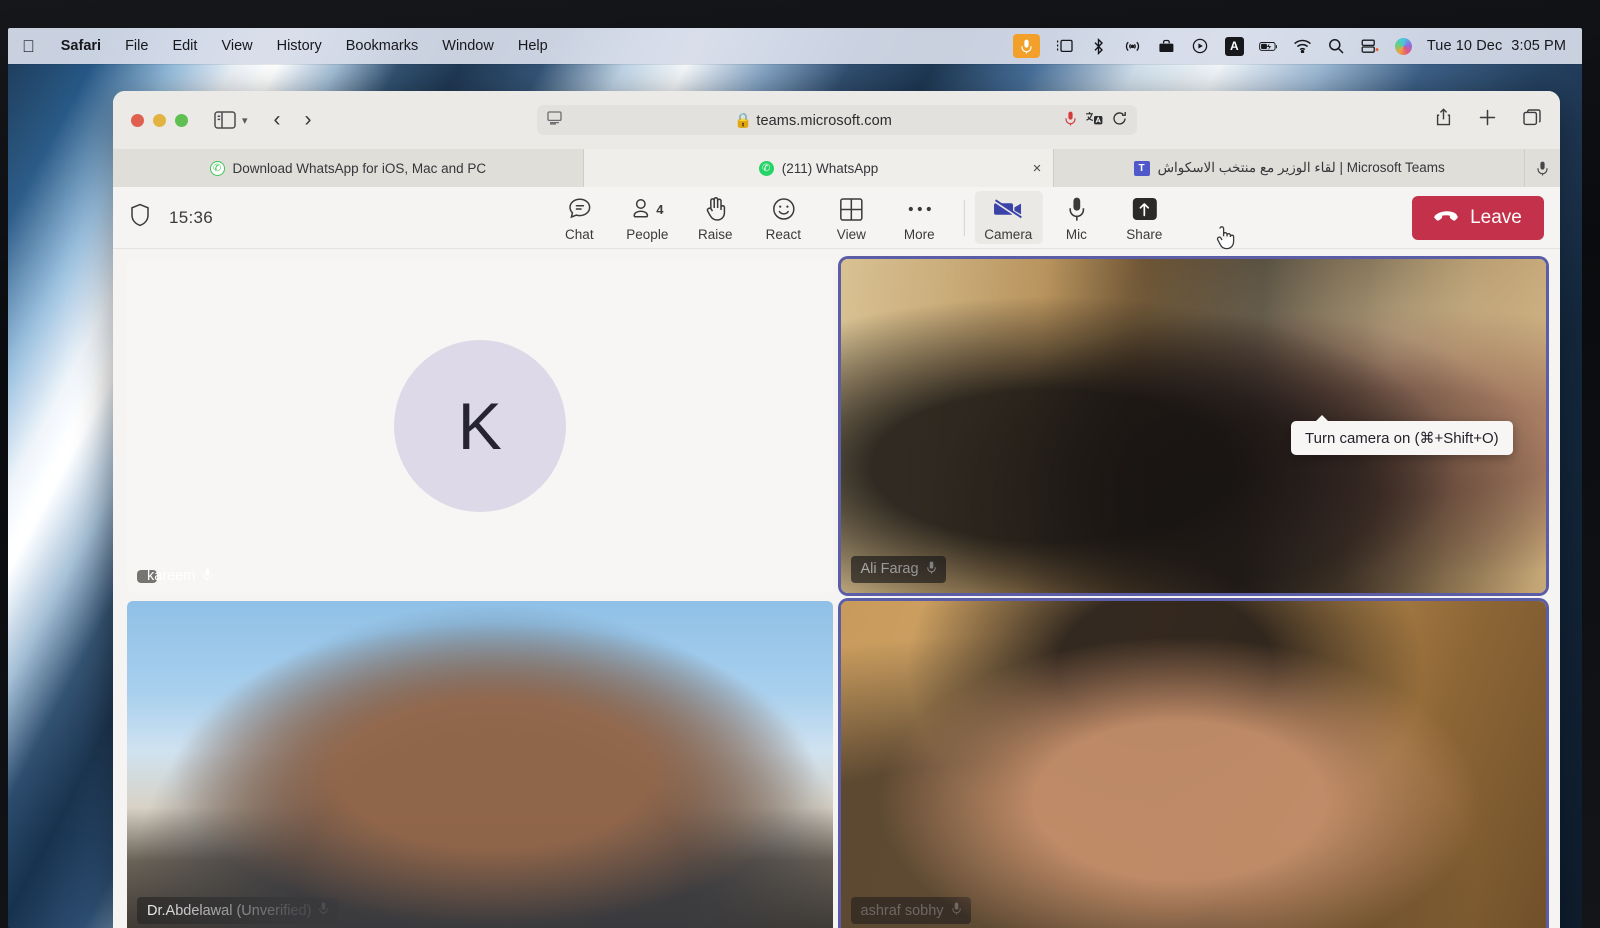 This screenshot has width=1600, height=928. I want to click on battery-charging-icon, so click(1268, 46).